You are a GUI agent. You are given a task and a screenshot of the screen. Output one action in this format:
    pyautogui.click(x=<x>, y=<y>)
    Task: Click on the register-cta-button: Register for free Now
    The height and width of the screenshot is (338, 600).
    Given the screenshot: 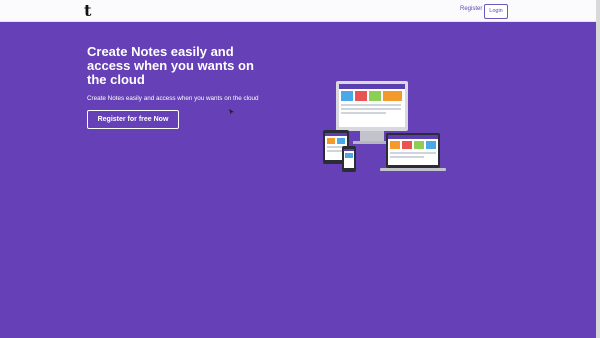 What is the action you would take?
    pyautogui.click(x=133, y=119)
    